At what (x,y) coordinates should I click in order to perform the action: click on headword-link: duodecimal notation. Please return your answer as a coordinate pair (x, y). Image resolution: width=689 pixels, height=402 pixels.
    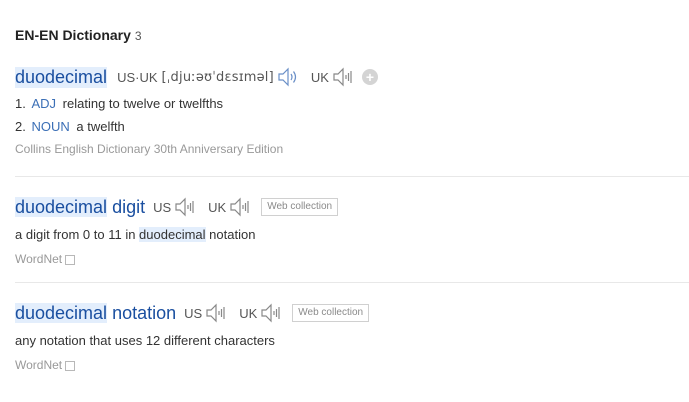
    Looking at the image, I should click on (96, 313).